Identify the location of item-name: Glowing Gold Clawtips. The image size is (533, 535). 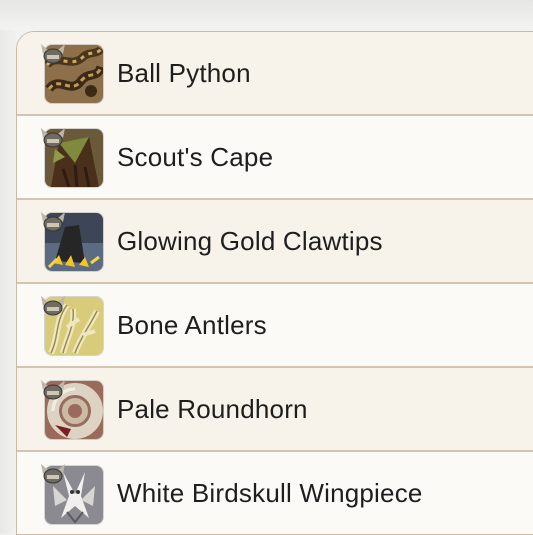
(250, 240).